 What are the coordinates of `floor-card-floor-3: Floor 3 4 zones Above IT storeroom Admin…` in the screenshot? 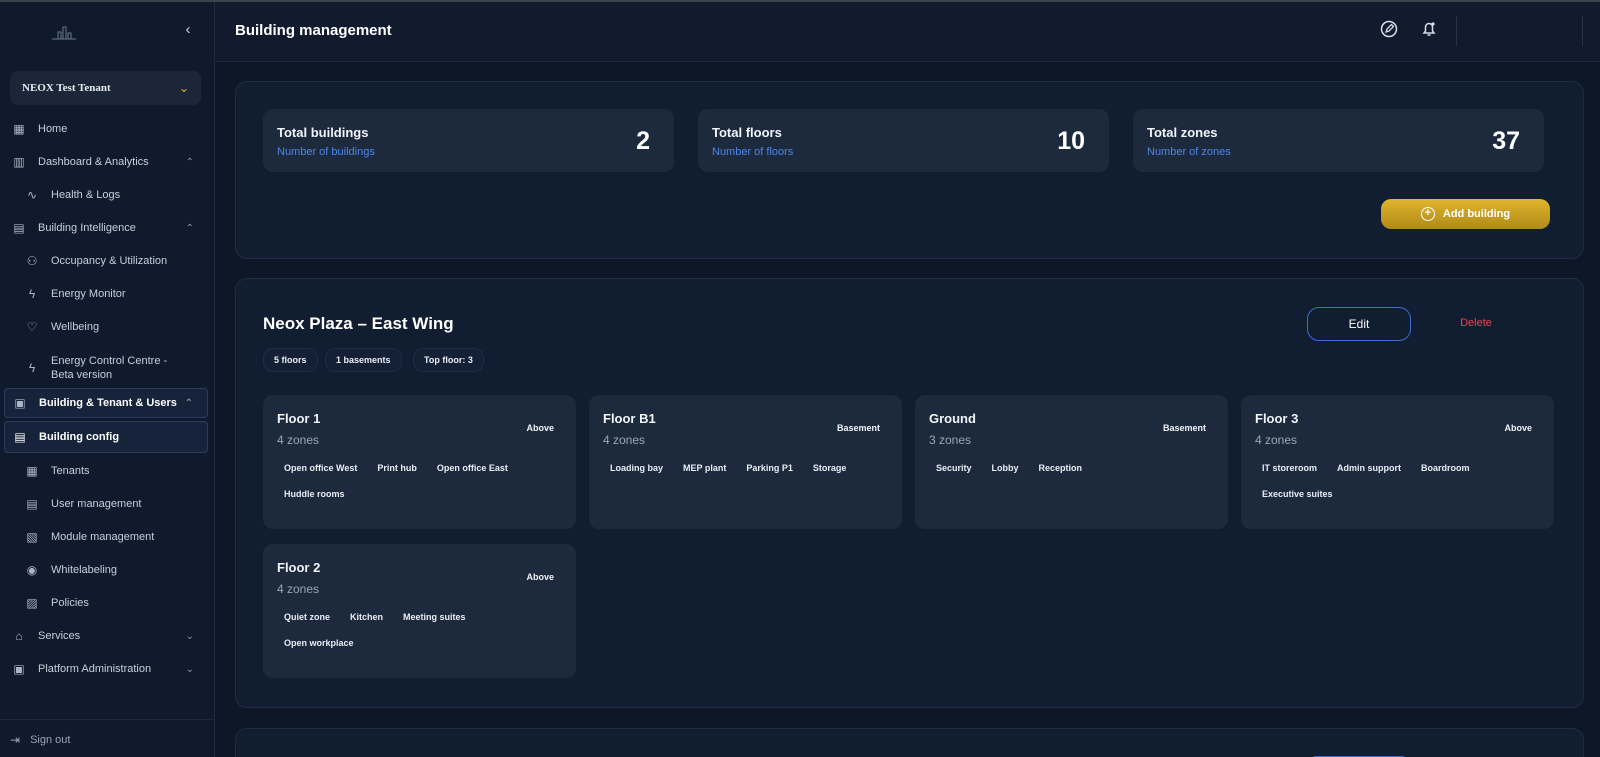 It's located at (1397, 462).